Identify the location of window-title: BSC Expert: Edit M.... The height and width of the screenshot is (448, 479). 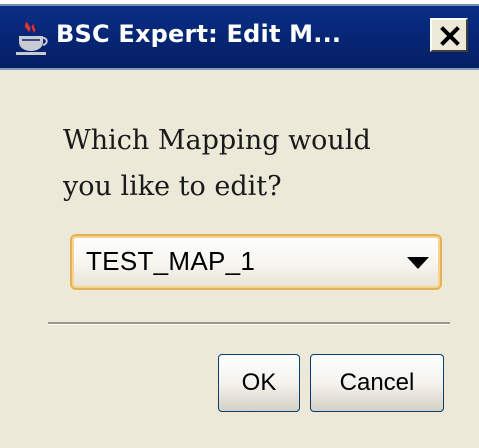
(199, 34).